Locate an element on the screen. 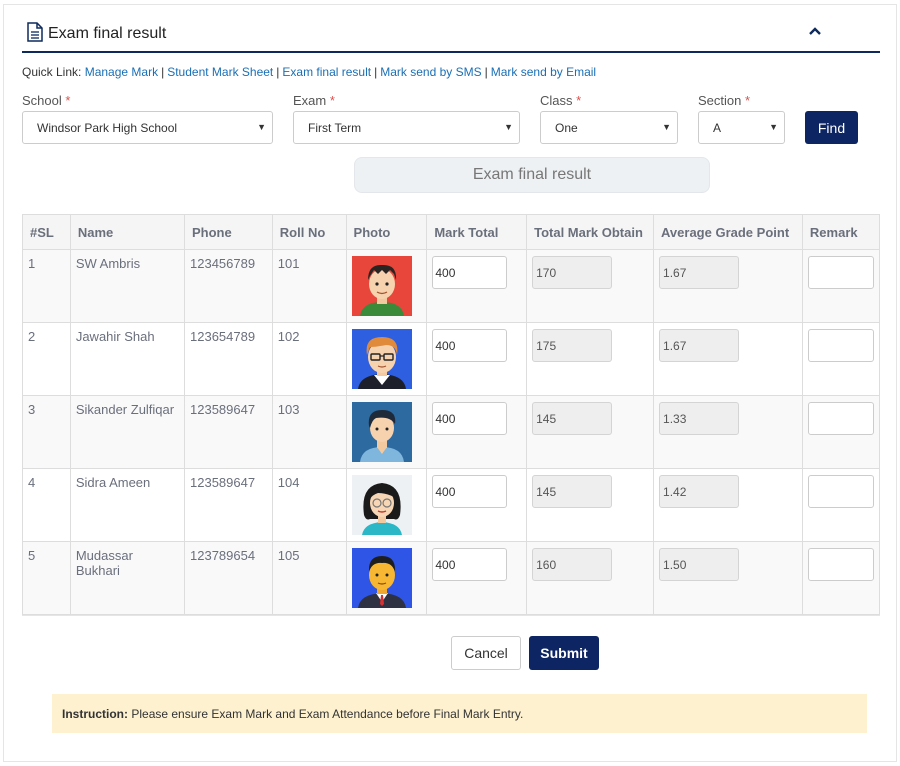 The image size is (900, 766). class-select: One ▼ is located at coordinates (609, 127).